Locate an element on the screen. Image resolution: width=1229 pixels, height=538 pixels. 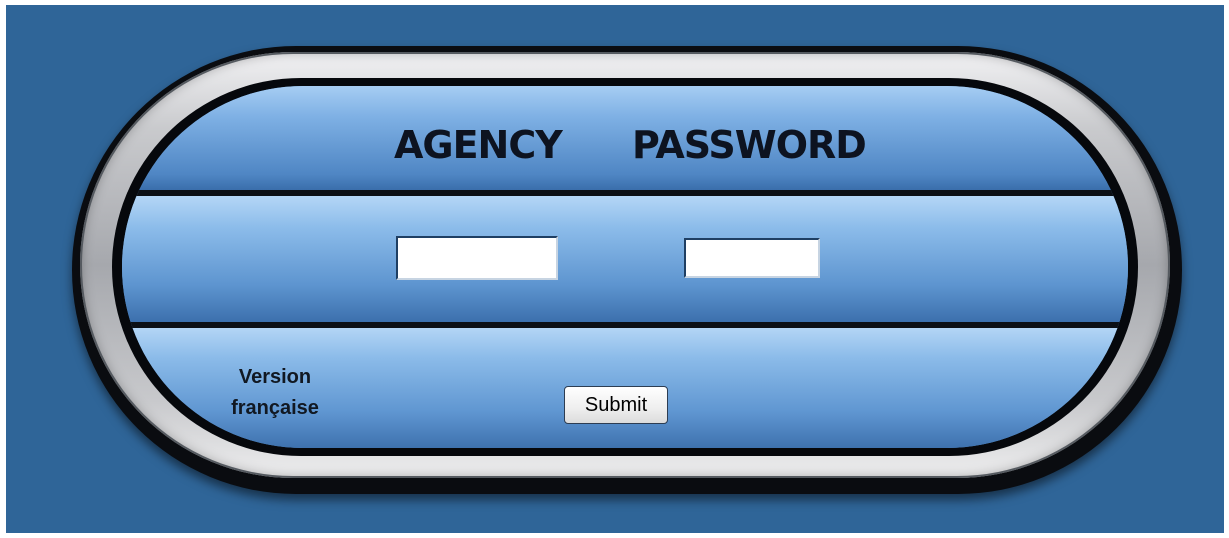
french-version-link-line2: française is located at coordinates (275, 408).